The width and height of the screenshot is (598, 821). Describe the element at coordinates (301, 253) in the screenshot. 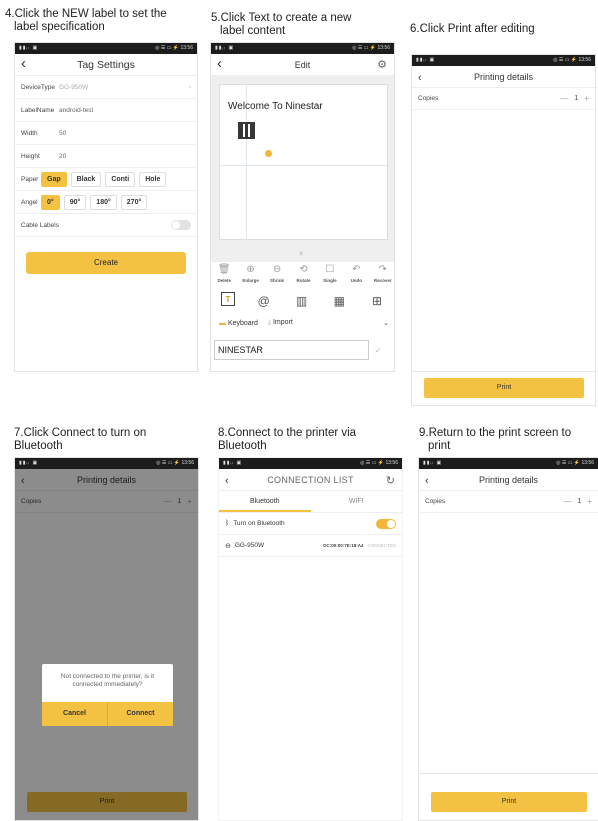

I see `chevron-down-icon: ∨` at that location.